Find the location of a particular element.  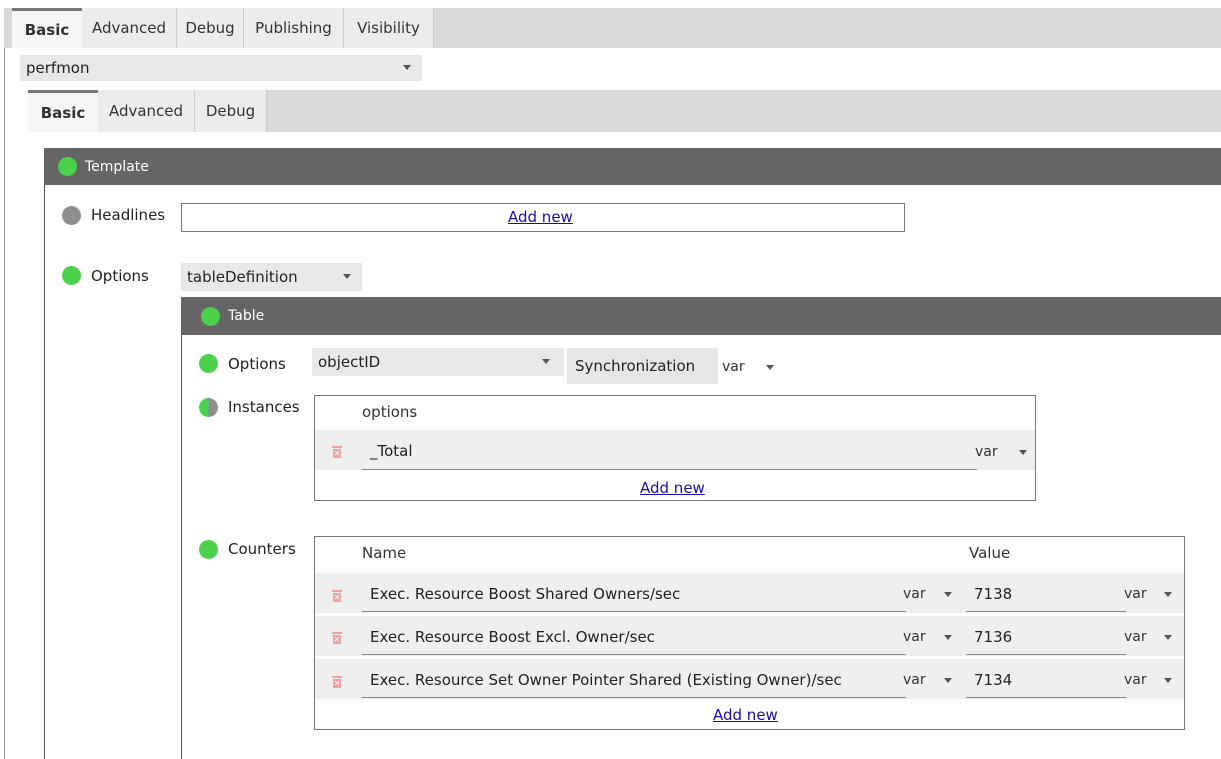

inner-tab-bar: Basic Advanced Debug is located at coordinates (624, 111).